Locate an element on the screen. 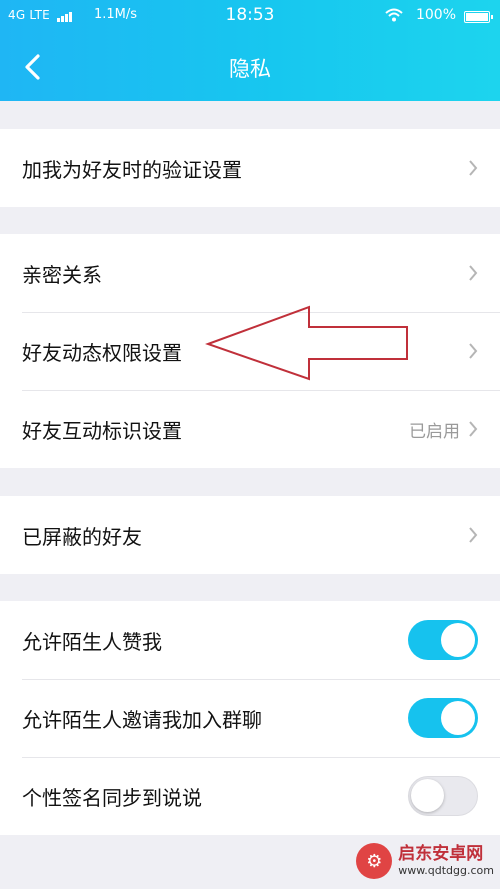  row-value: 已启用 is located at coordinates (434, 431).